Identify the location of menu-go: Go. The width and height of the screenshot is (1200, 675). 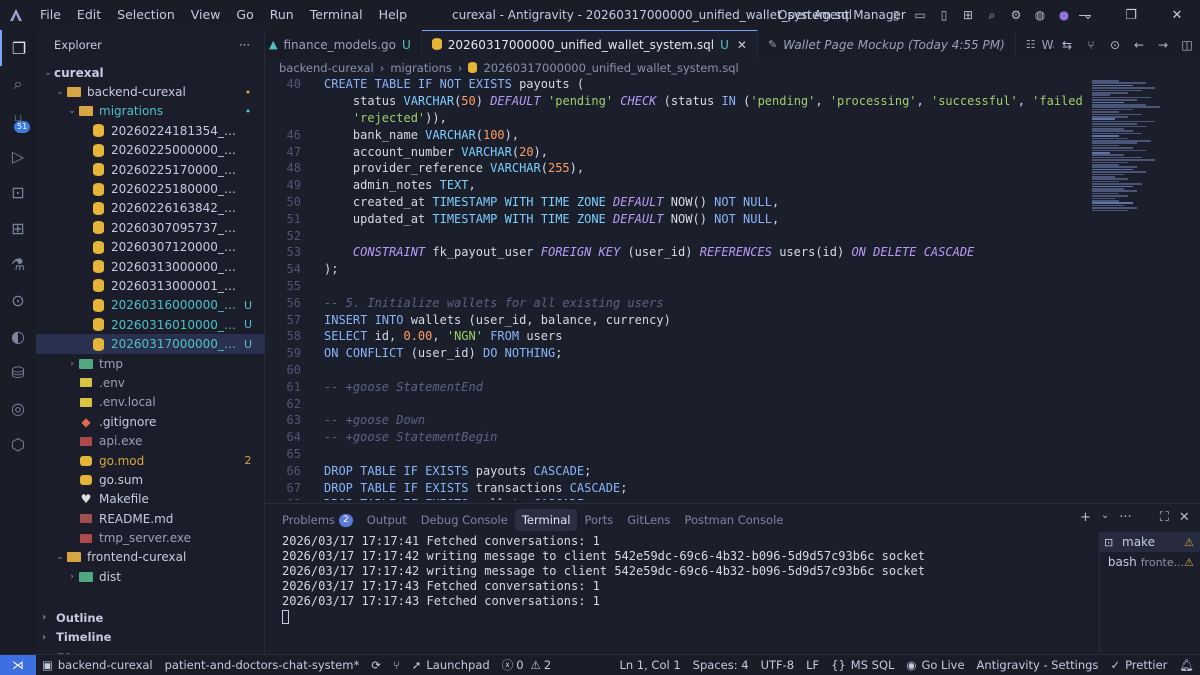
(244, 15).